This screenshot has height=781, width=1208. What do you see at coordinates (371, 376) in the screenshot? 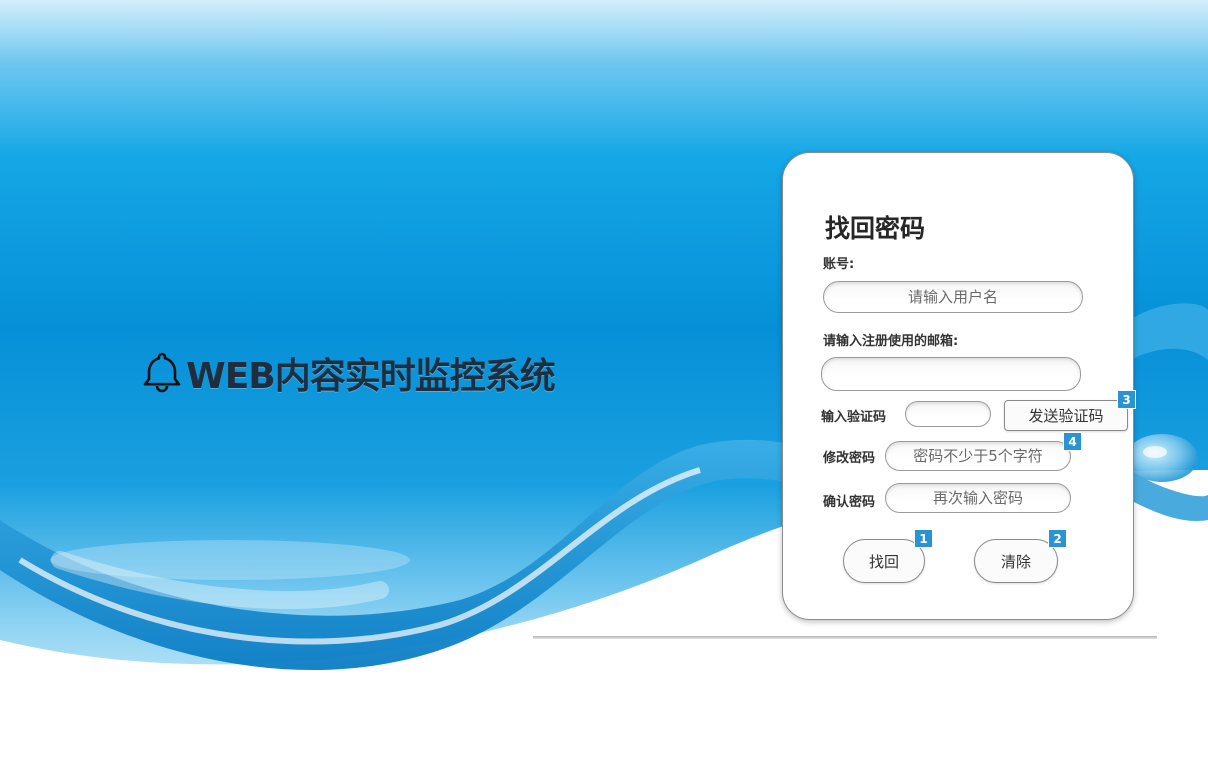
I see `app-title: WEB内容实时监控系统` at bounding box center [371, 376].